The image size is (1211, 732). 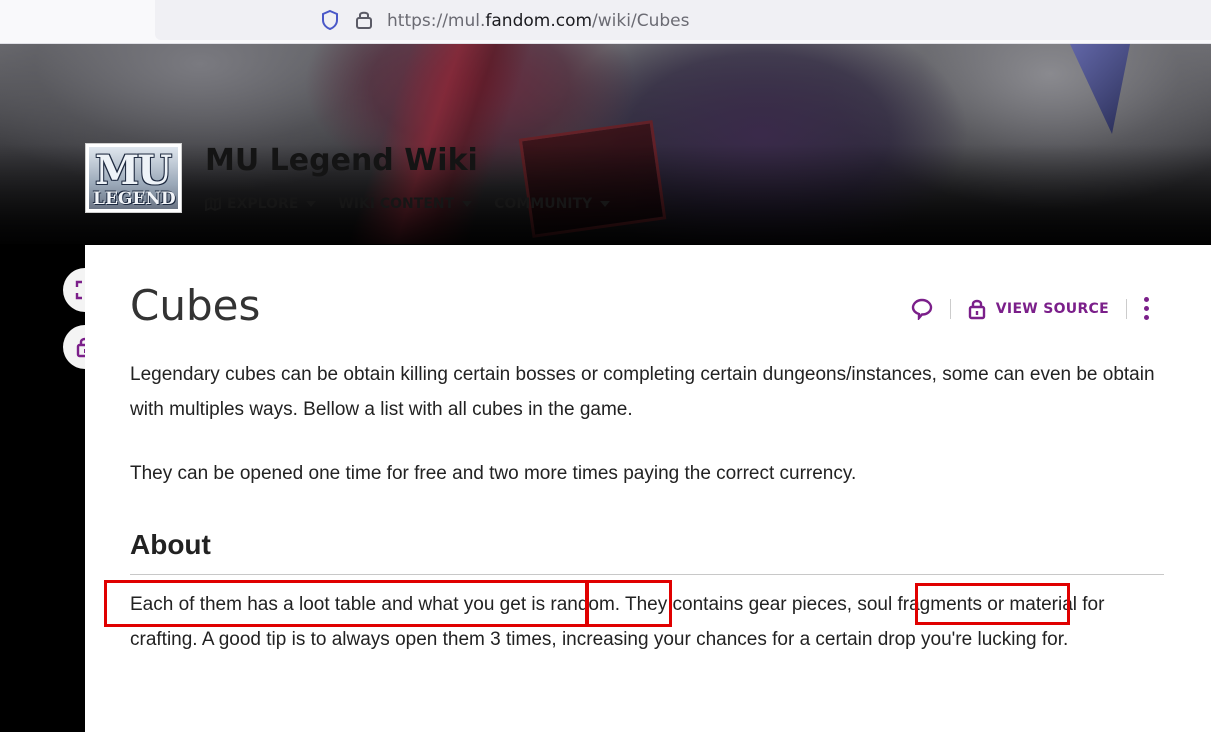 What do you see at coordinates (170, 544) in the screenshot?
I see `section-heading-about: About` at bounding box center [170, 544].